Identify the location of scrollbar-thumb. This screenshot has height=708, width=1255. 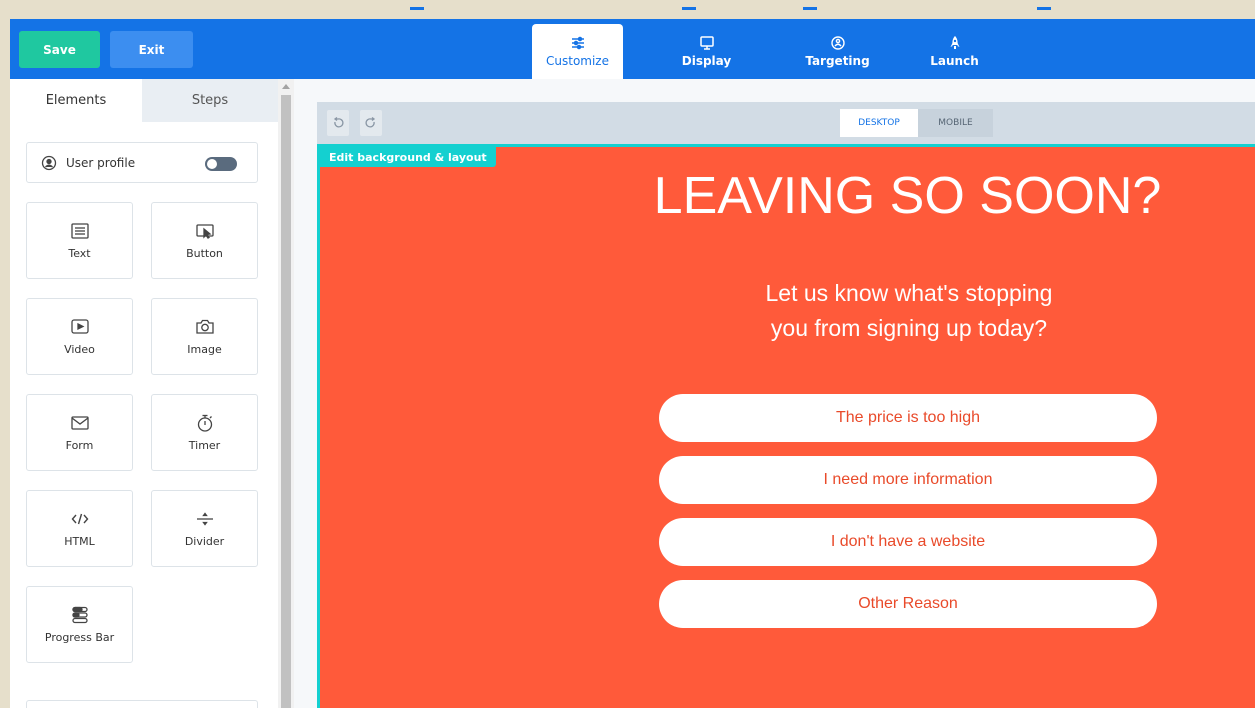
(286, 401).